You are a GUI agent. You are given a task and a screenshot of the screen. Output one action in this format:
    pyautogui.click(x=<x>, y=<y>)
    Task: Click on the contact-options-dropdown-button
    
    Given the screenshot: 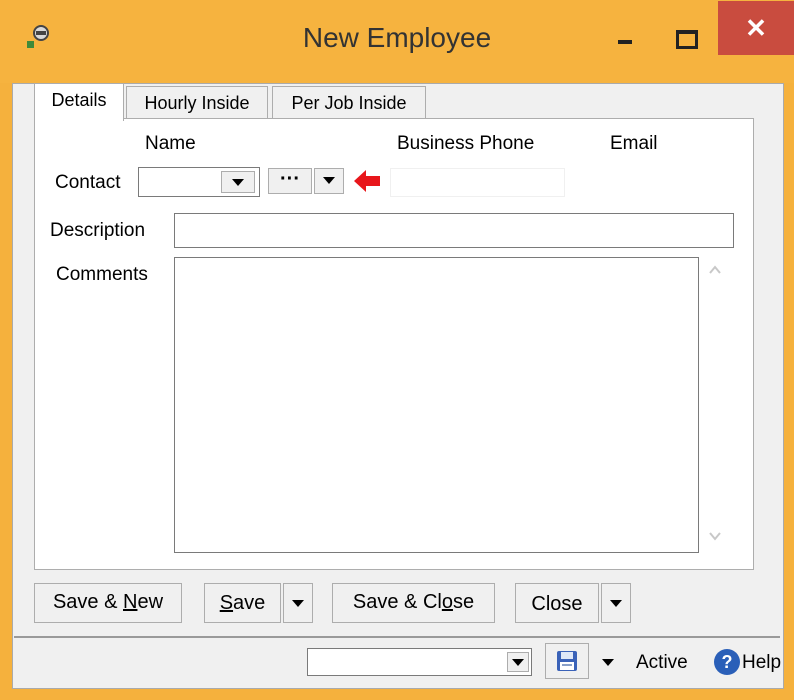 What is the action you would take?
    pyautogui.click(x=329, y=181)
    